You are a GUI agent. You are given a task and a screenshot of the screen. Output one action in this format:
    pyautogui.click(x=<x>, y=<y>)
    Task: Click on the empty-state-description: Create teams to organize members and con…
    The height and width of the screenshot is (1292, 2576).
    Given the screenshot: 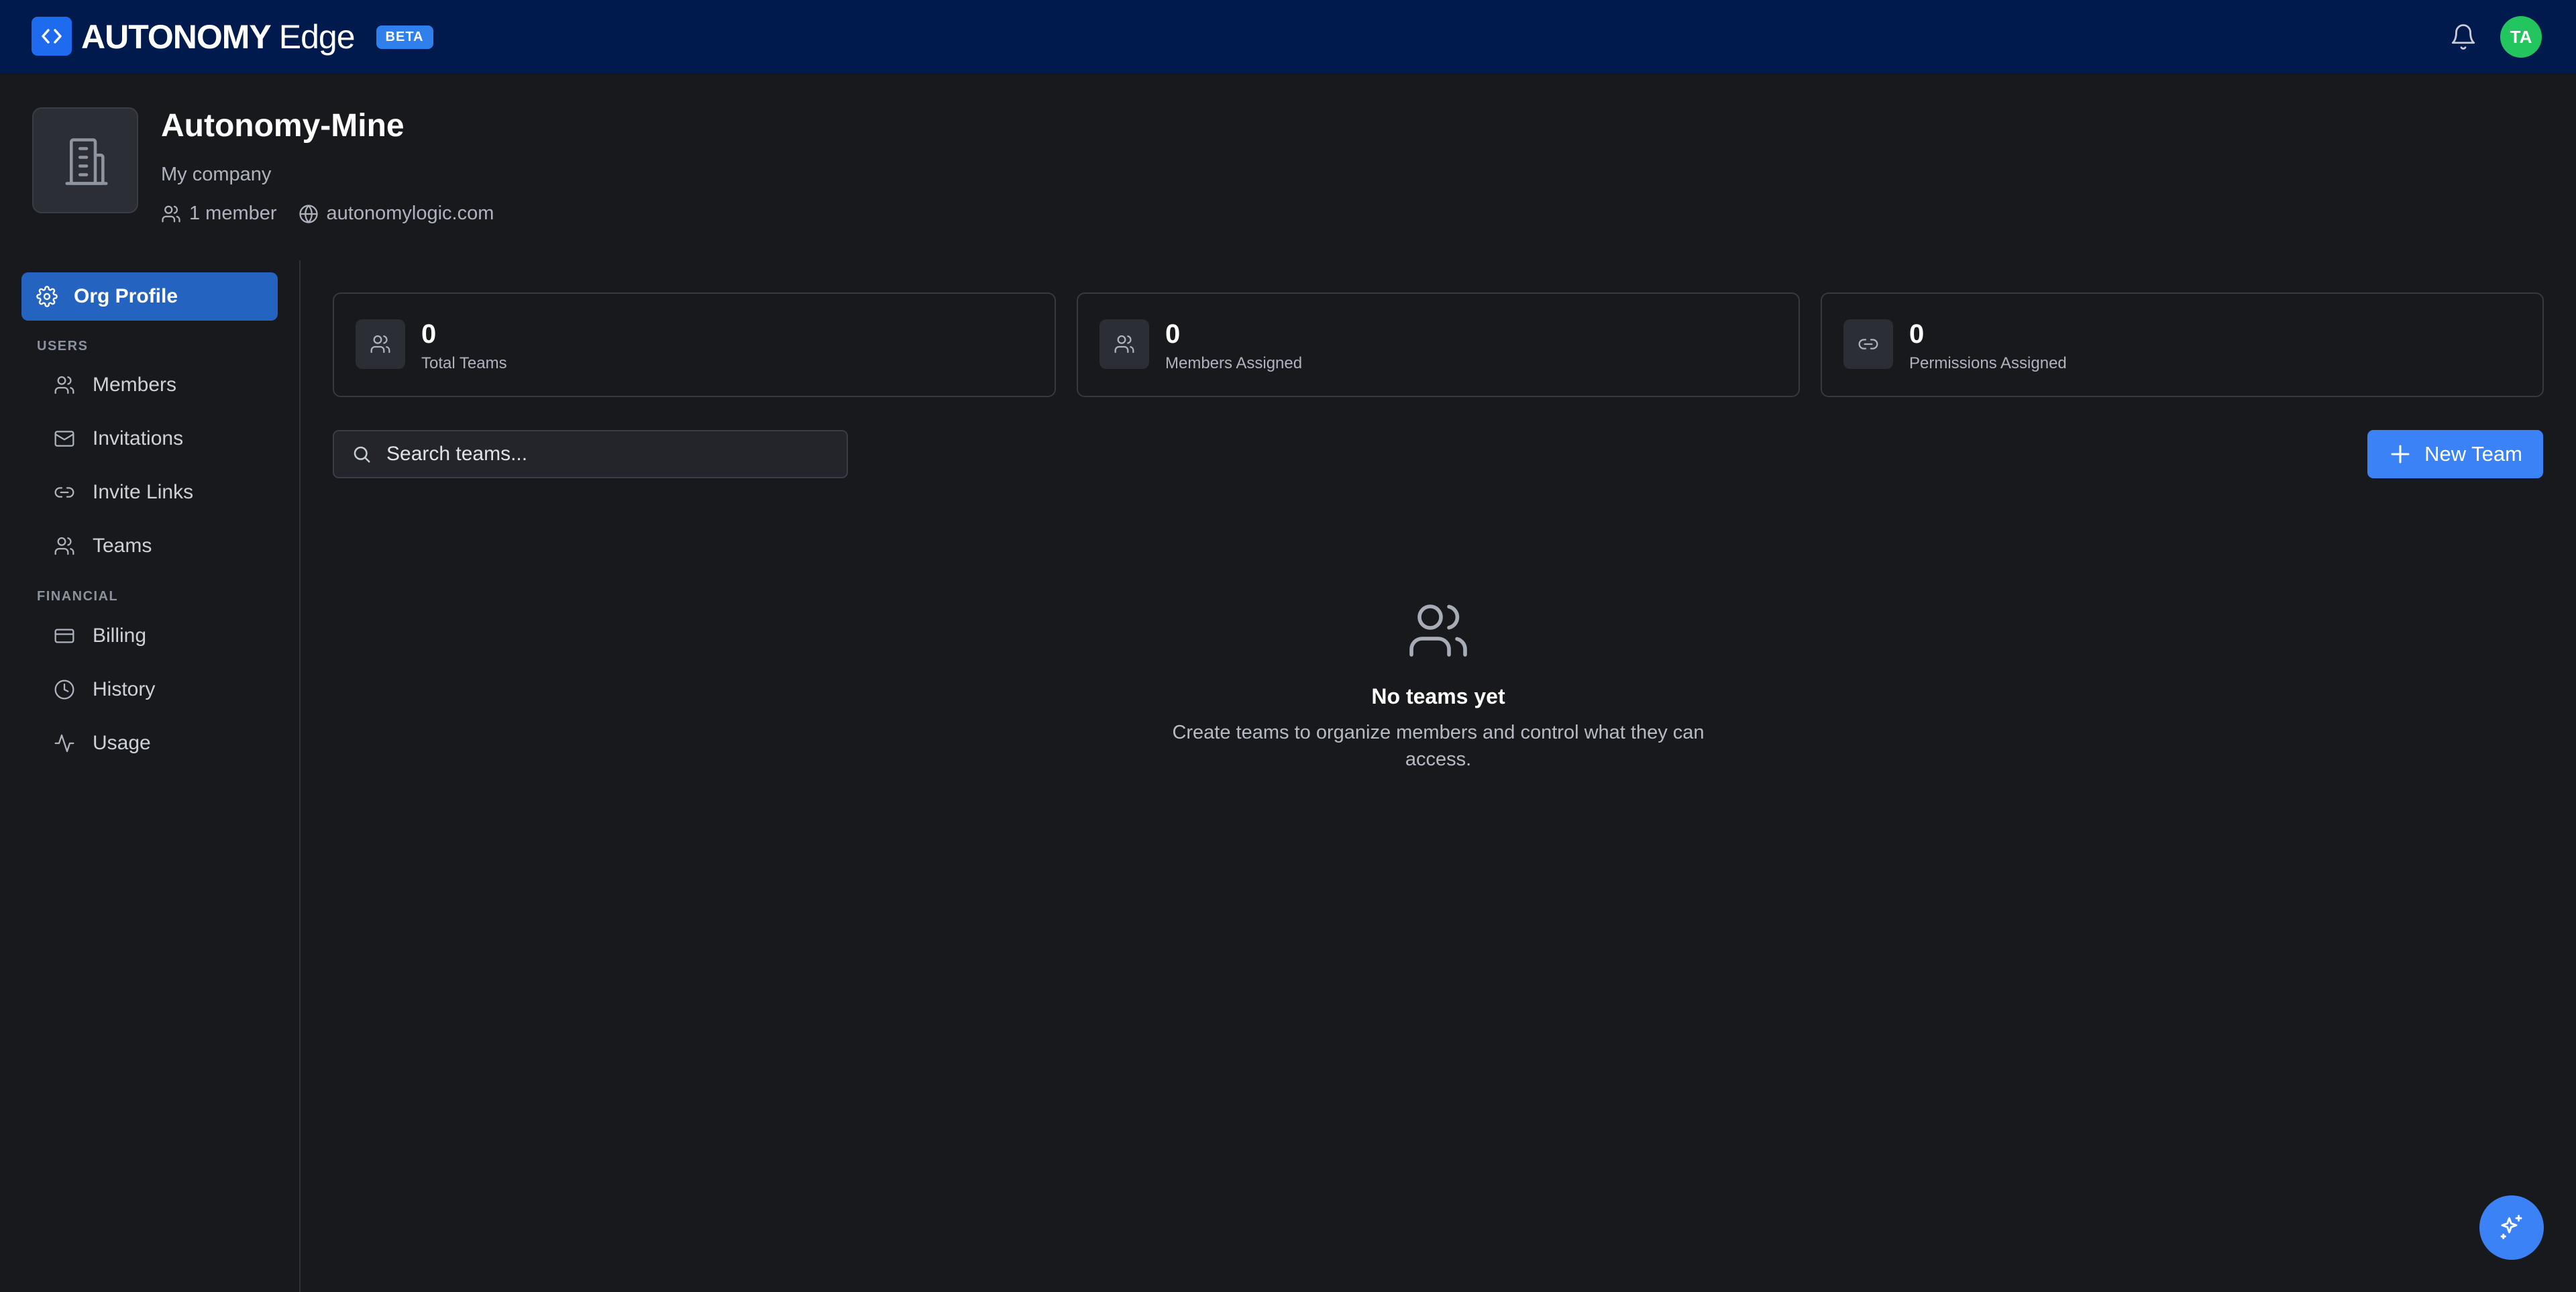 What is the action you would take?
    pyautogui.click(x=1438, y=746)
    